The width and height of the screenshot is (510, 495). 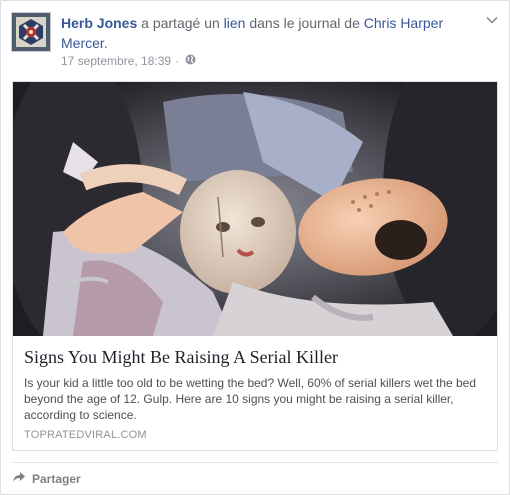 What do you see at coordinates (304, 23) in the screenshot?
I see `action-text-2: dans le journal de` at bounding box center [304, 23].